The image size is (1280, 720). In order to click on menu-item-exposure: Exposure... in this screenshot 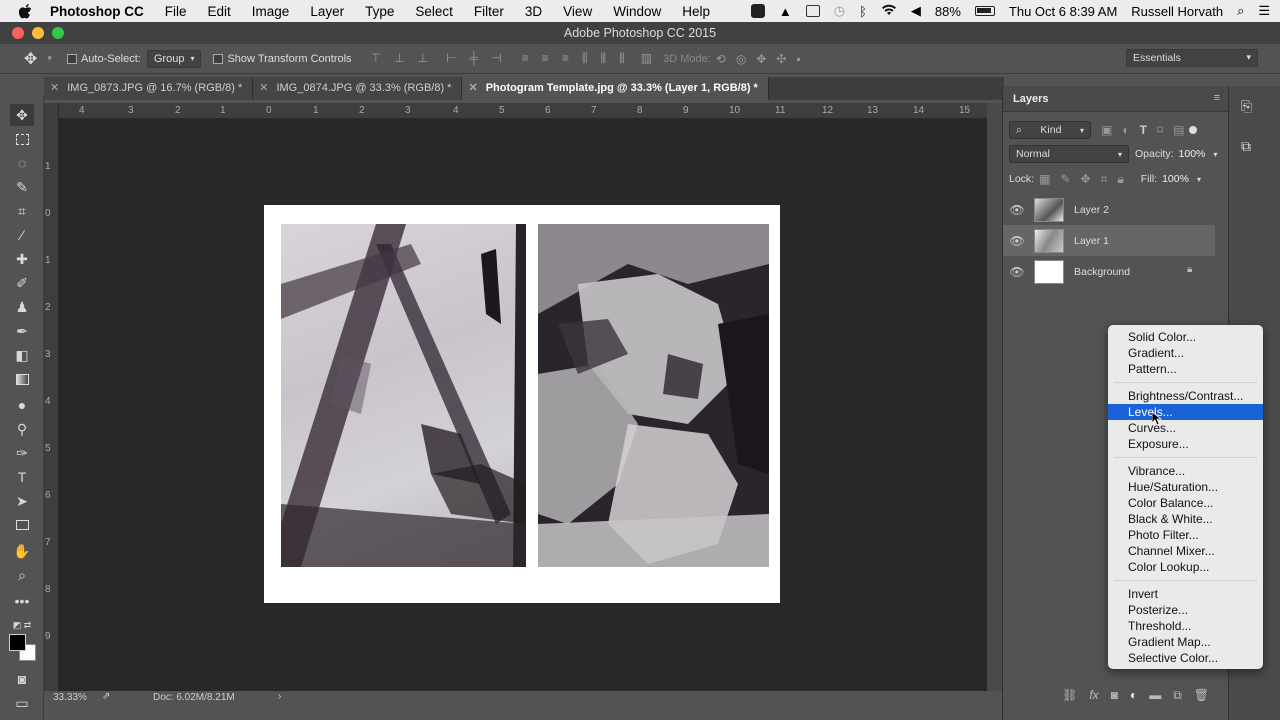, I will do `click(1185, 444)`.